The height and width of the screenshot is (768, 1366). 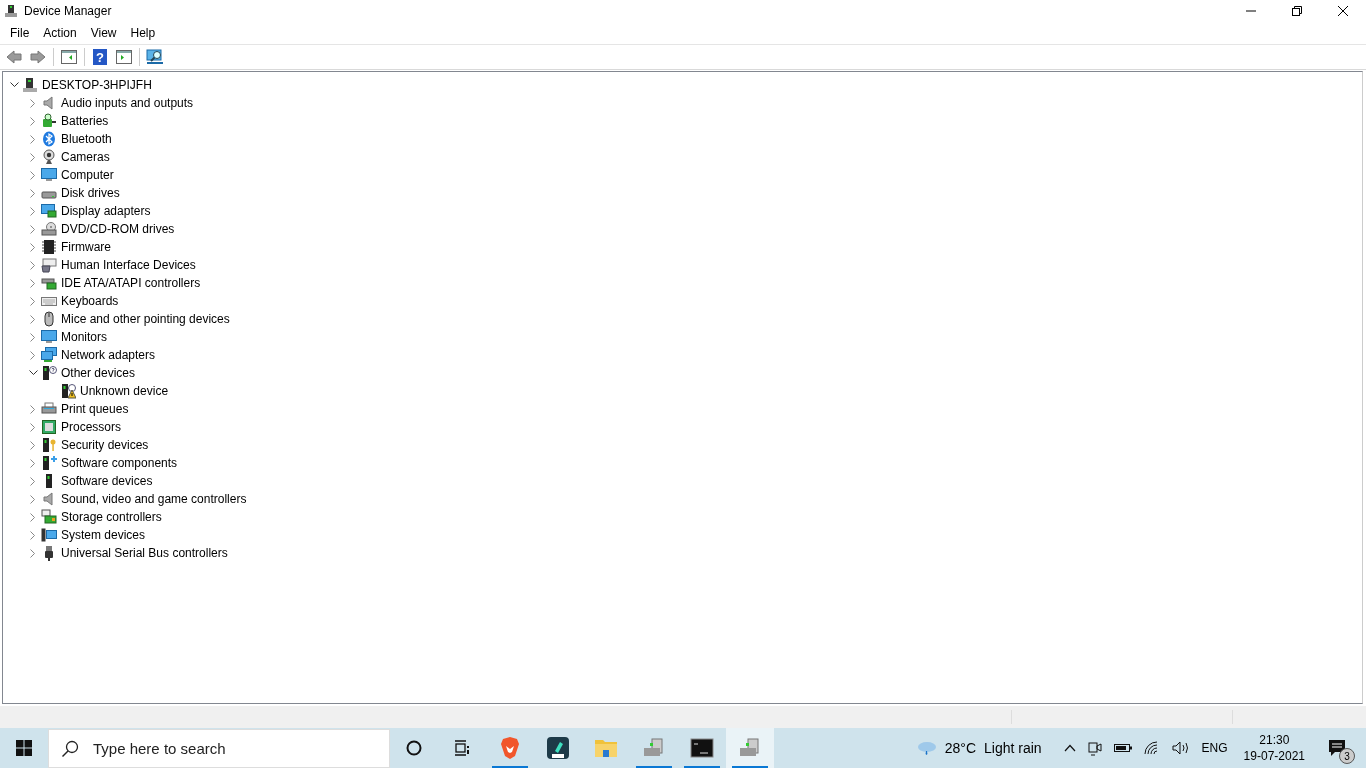 I want to click on circle-icon, so click(x=414, y=748).